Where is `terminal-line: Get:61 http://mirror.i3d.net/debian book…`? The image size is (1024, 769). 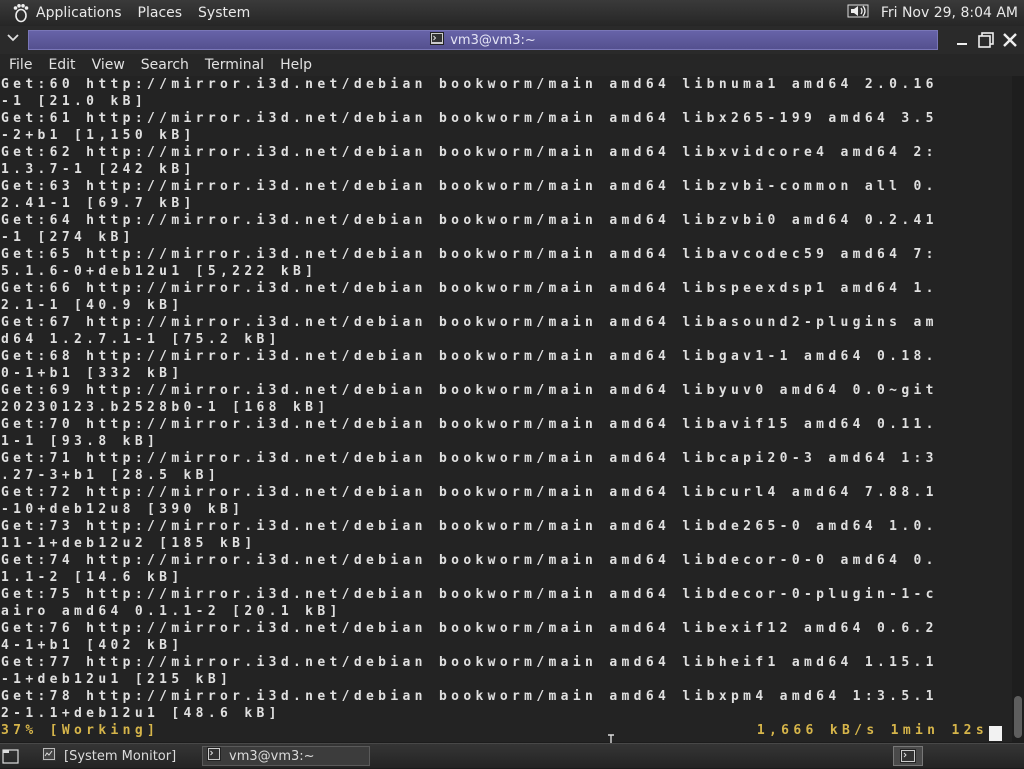
terminal-line: Get:61 http://mirror.i3d.net/debian book… is located at coordinates (469, 118).